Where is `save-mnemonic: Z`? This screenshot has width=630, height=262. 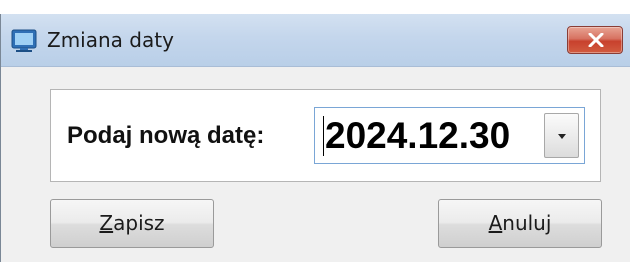 save-mnemonic: Z is located at coordinates (106, 223).